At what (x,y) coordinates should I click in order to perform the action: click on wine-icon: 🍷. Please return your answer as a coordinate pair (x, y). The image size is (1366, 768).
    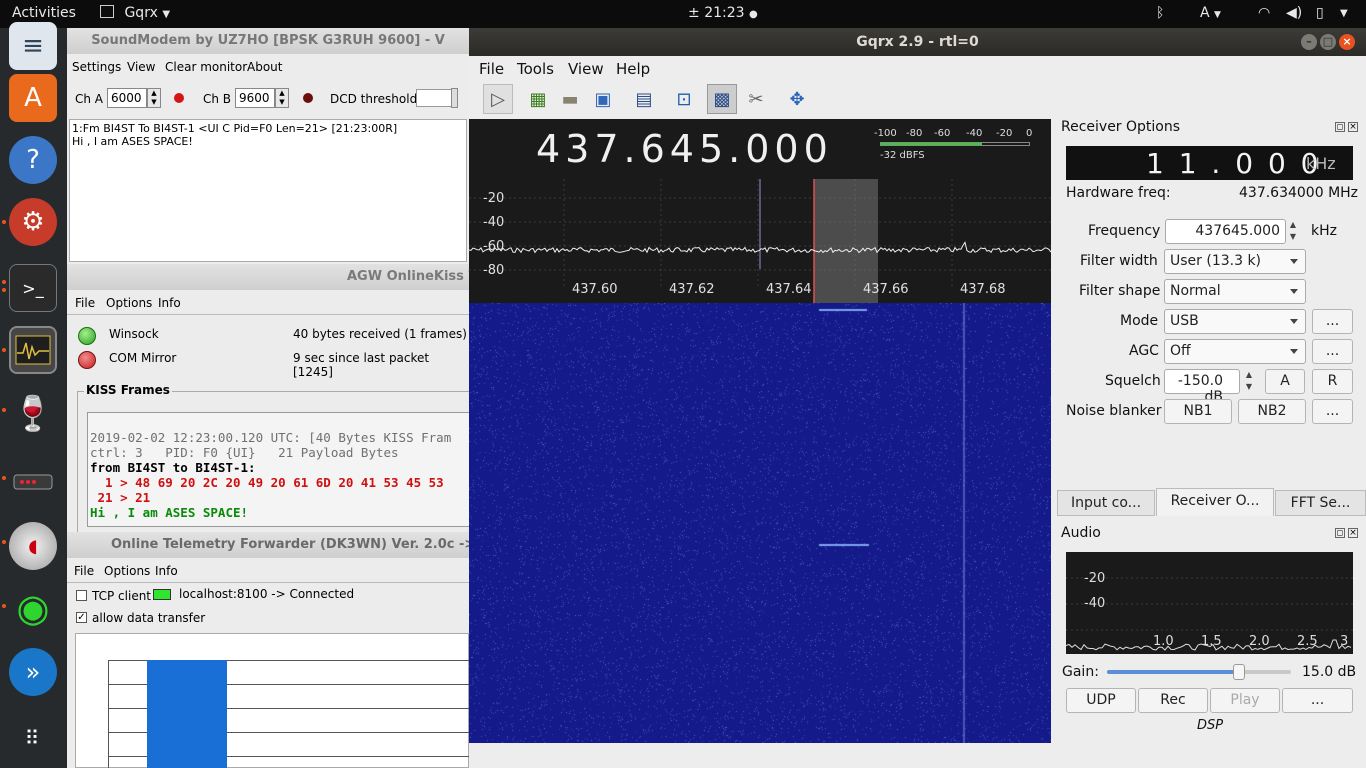
    Looking at the image, I should click on (33, 414).